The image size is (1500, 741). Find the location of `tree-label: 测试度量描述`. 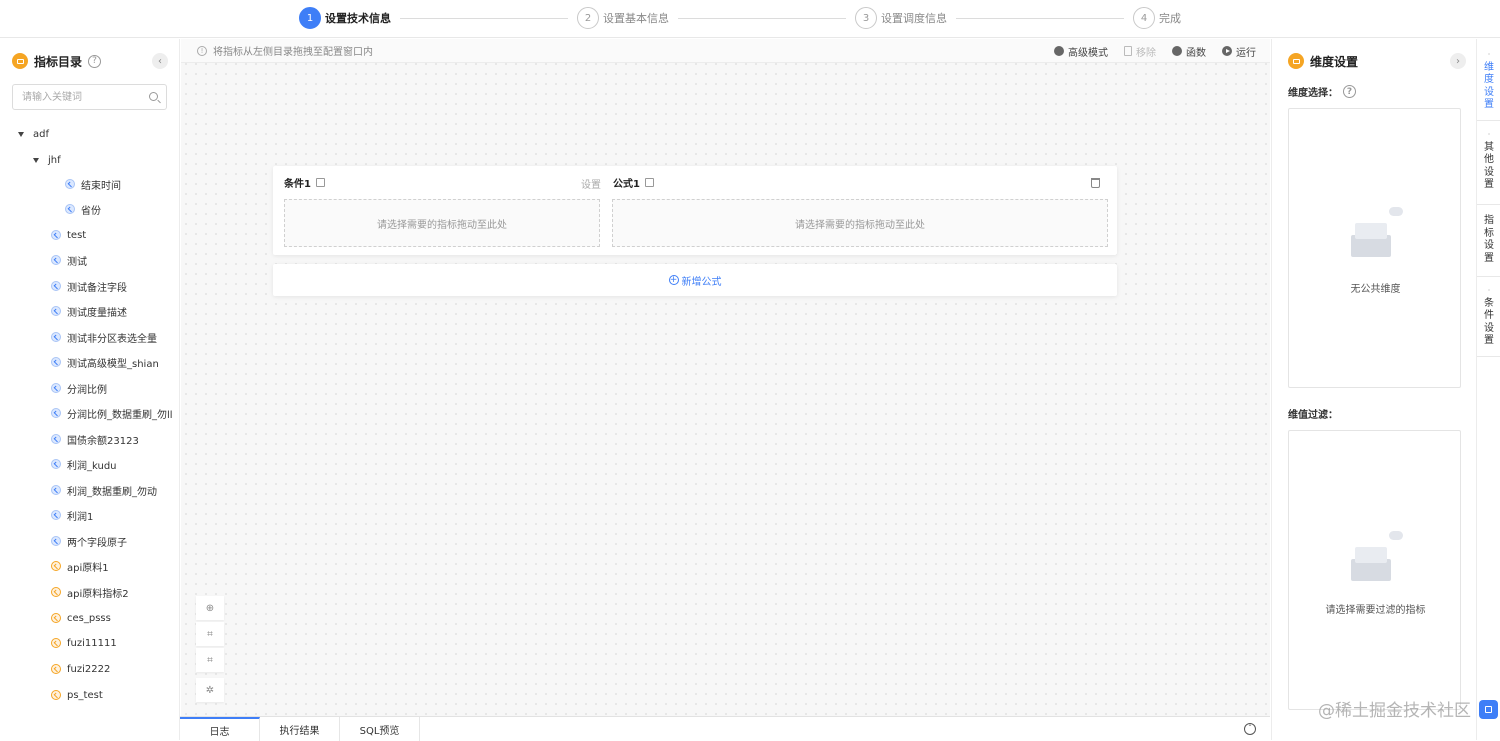

tree-label: 测试度量描述 is located at coordinates (97, 313).